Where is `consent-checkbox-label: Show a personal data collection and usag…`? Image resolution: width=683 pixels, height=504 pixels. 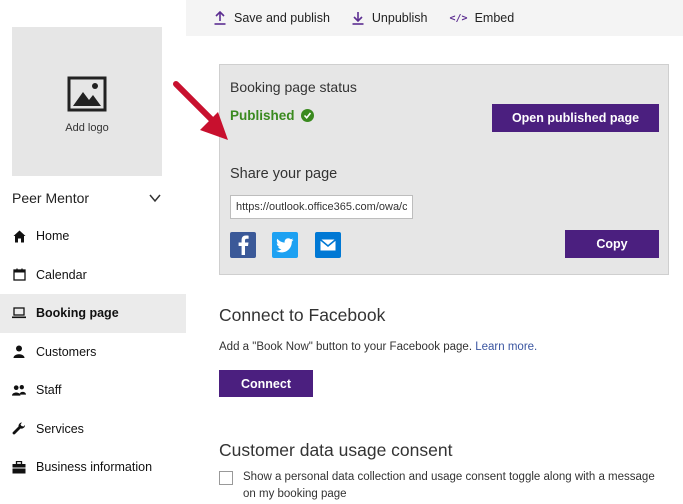
consent-checkbox-label: Show a personal data collection and usag… is located at coordinates (449, 485).